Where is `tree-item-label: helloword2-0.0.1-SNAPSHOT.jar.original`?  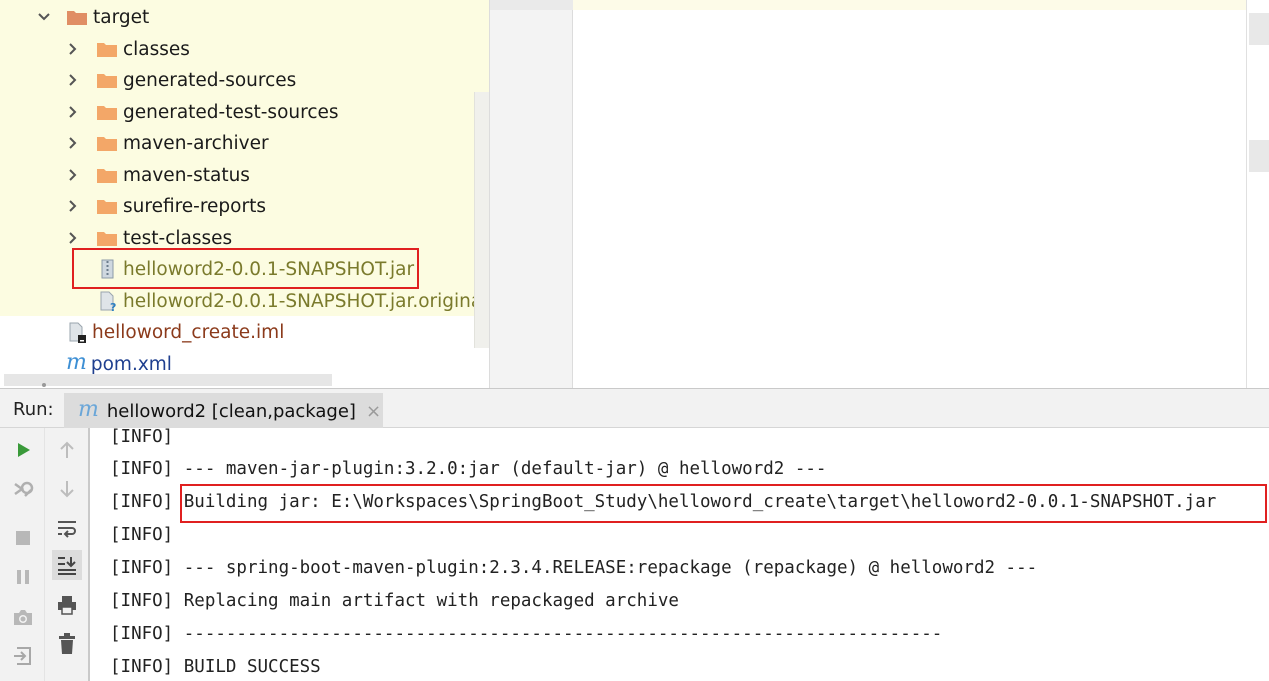
tree-item-label: helloword2-0.0.1-SNAPSHOT.jar.original is located at coordinates (305, 301).